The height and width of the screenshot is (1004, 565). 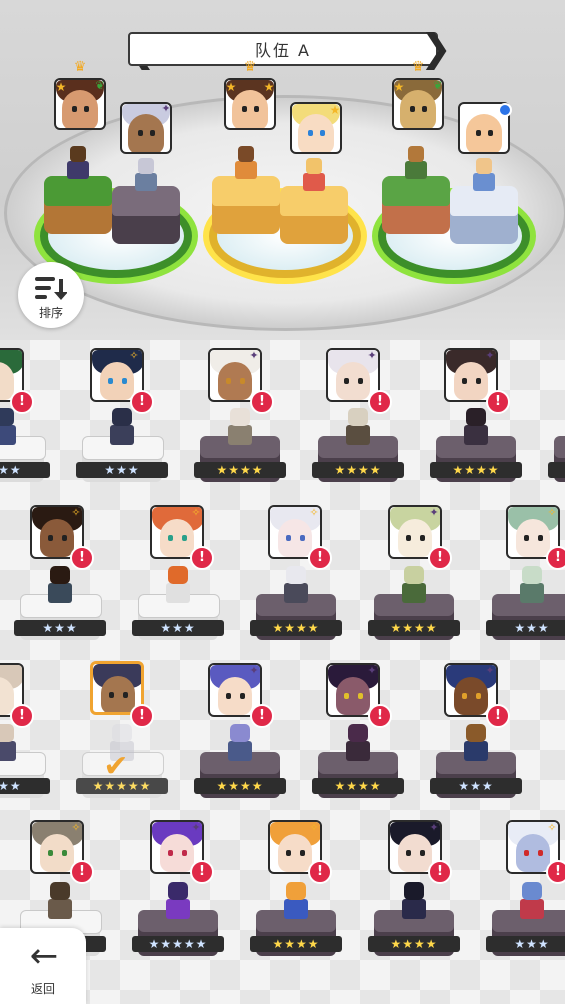 What do you see at coordinates (44, 956) in the screenshot?
I see `back-arrow-icon: ←` at bounding box center [44, 956].